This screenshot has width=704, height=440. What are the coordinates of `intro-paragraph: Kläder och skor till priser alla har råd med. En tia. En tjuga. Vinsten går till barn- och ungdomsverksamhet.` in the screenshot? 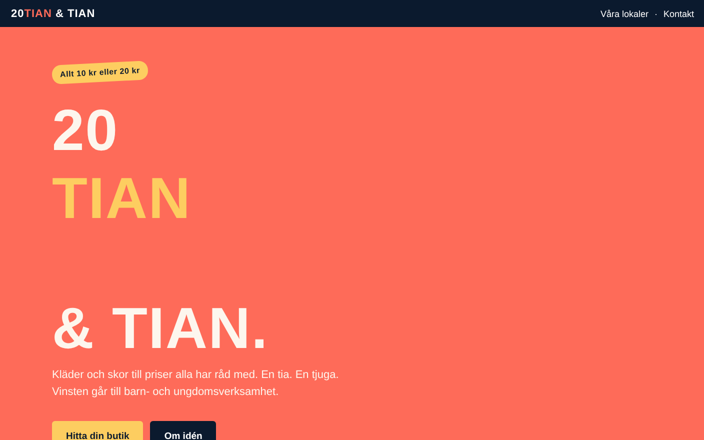 It's located at (195, 384).